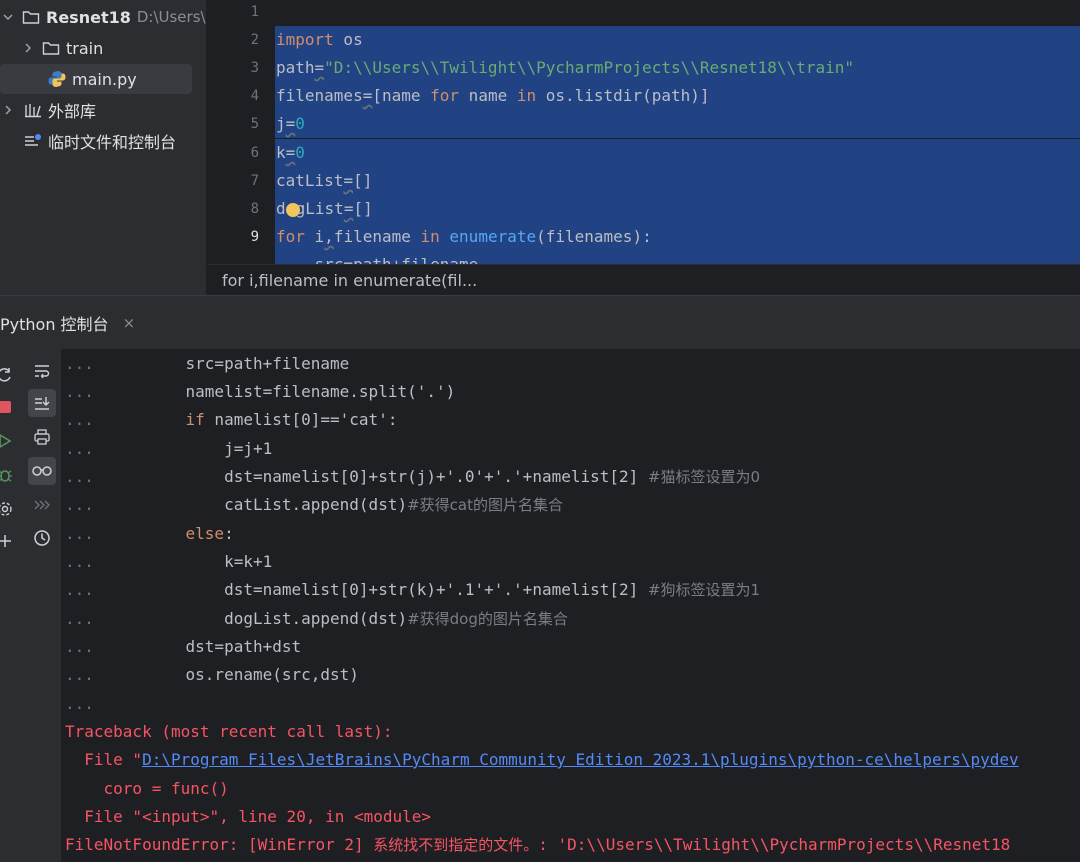 The width and height of the screenshot is (1080, 862). Describe the element at coordinates (456, 845) in the screenshot. I see `error-description: 系统找不到指定的文件。` at that location.